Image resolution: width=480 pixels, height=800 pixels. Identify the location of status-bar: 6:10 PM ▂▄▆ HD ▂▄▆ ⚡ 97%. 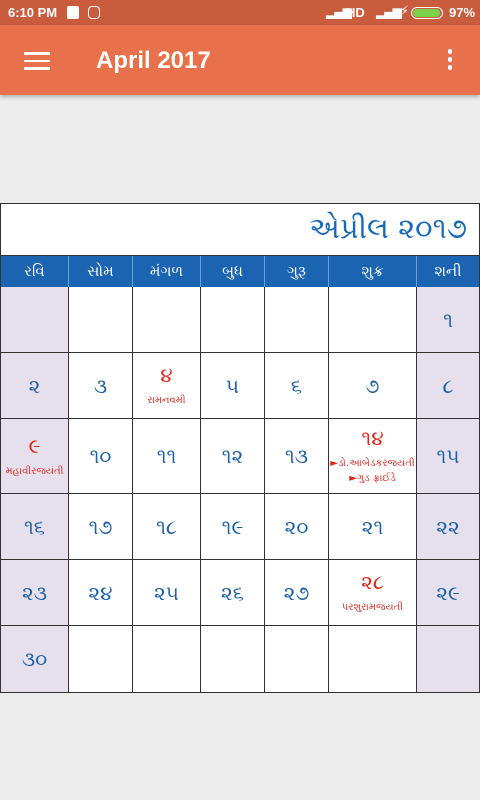
(240, 12).